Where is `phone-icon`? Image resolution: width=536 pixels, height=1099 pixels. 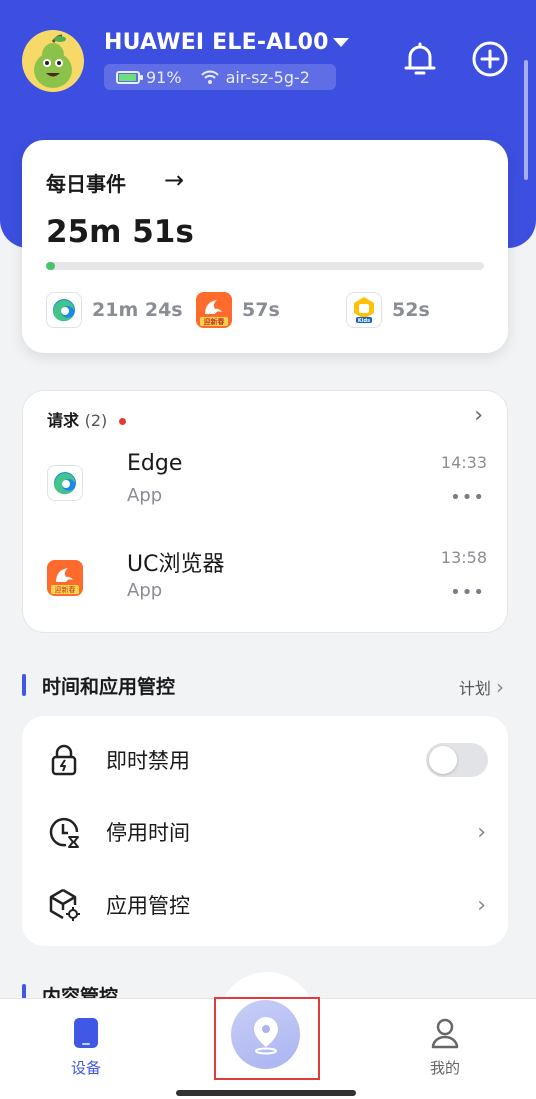 phone-icon is located at coordinates (86, 1033).